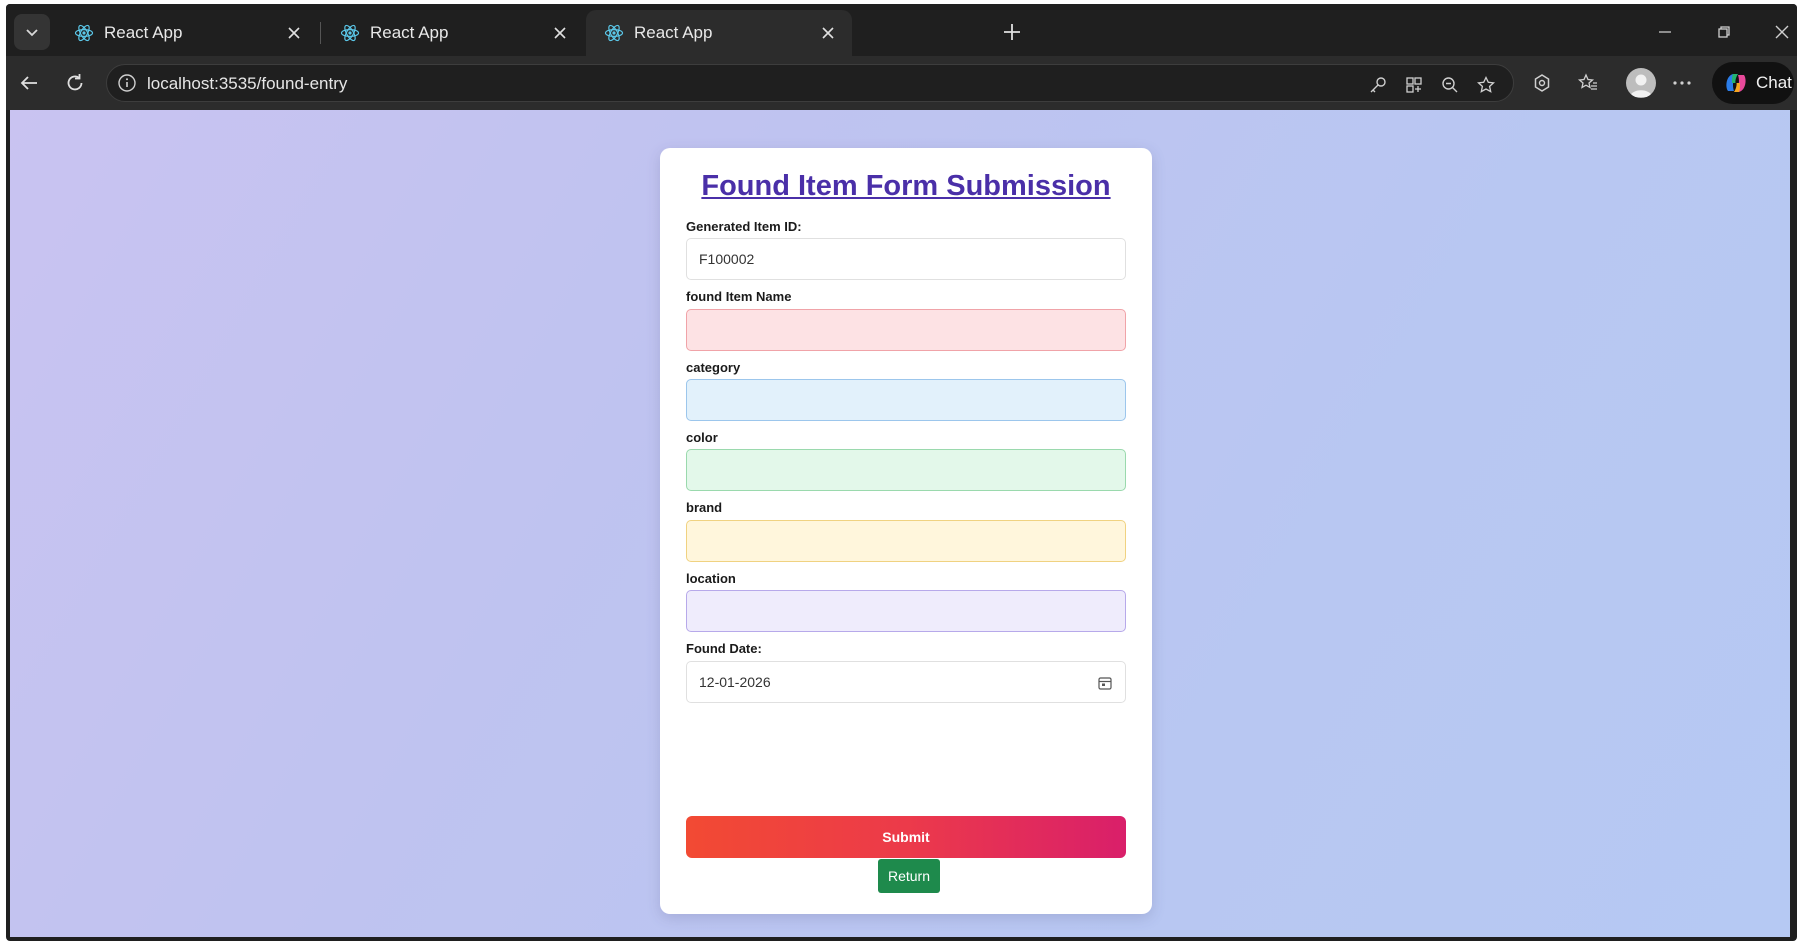  Describe the element at coordinates (1450, 85) in the screenshot. I see `zoom-out-icon` at that location.